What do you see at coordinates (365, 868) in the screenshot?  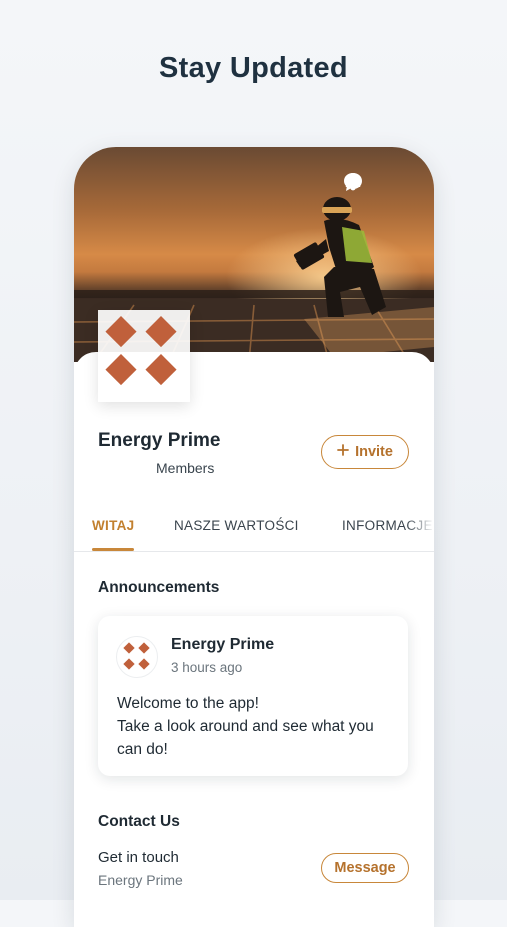 I see `message-button: Message` at bounding box center [365, 868].